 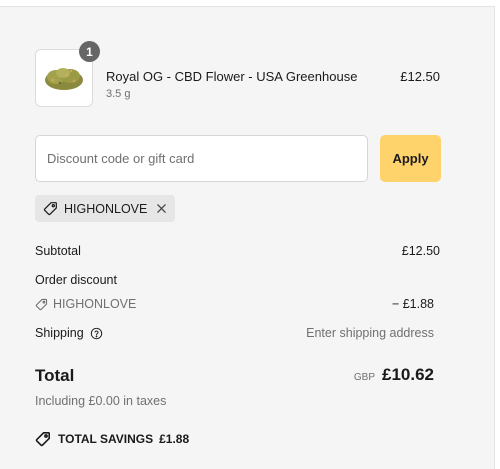 I want to click on total-savings-value: £1.88, so click(x=174, y=439).